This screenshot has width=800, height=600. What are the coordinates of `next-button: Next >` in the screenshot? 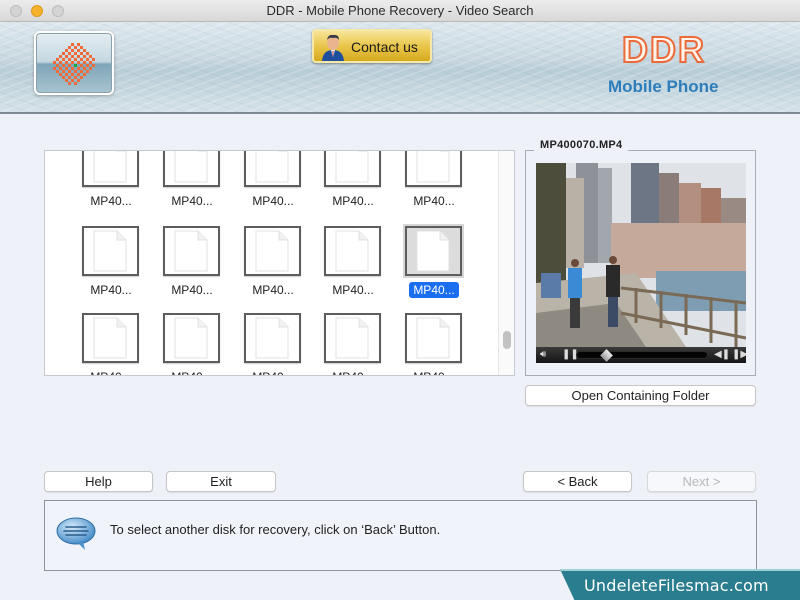 It's located at (701, 481).